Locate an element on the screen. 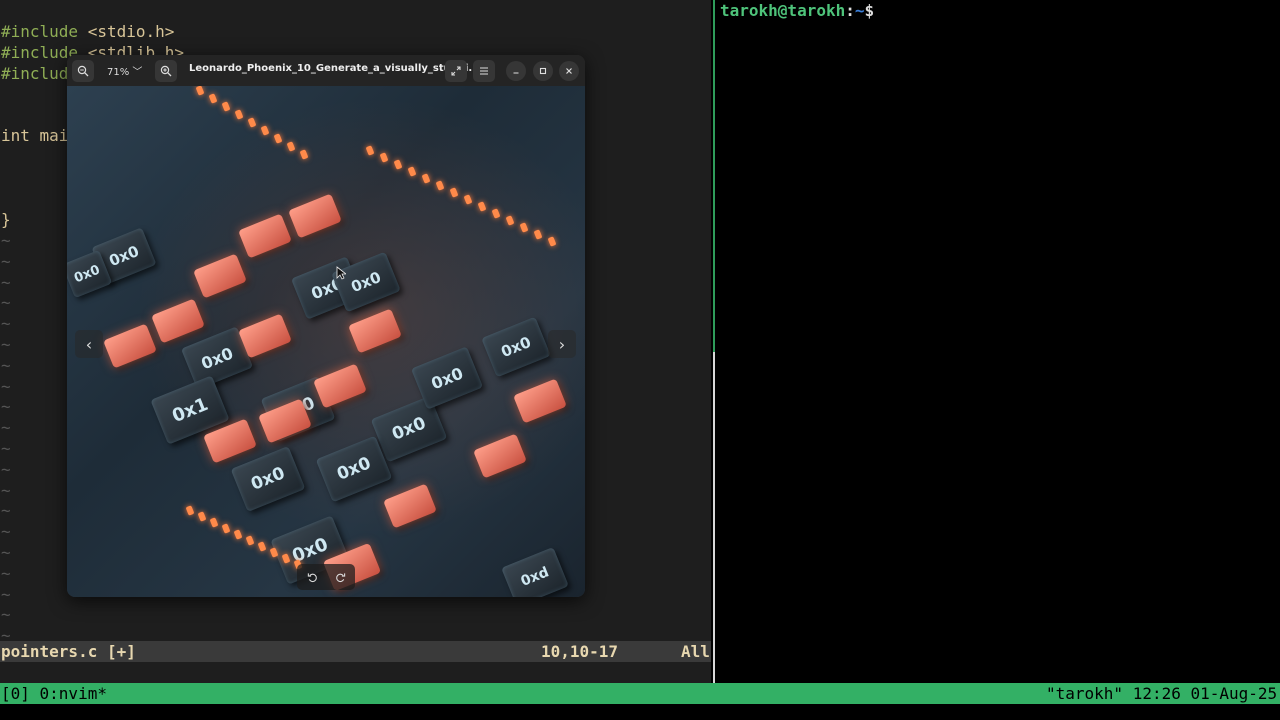 This screenshot has width=1280, height=720. code-line: } is located at coordinates (6, 219).